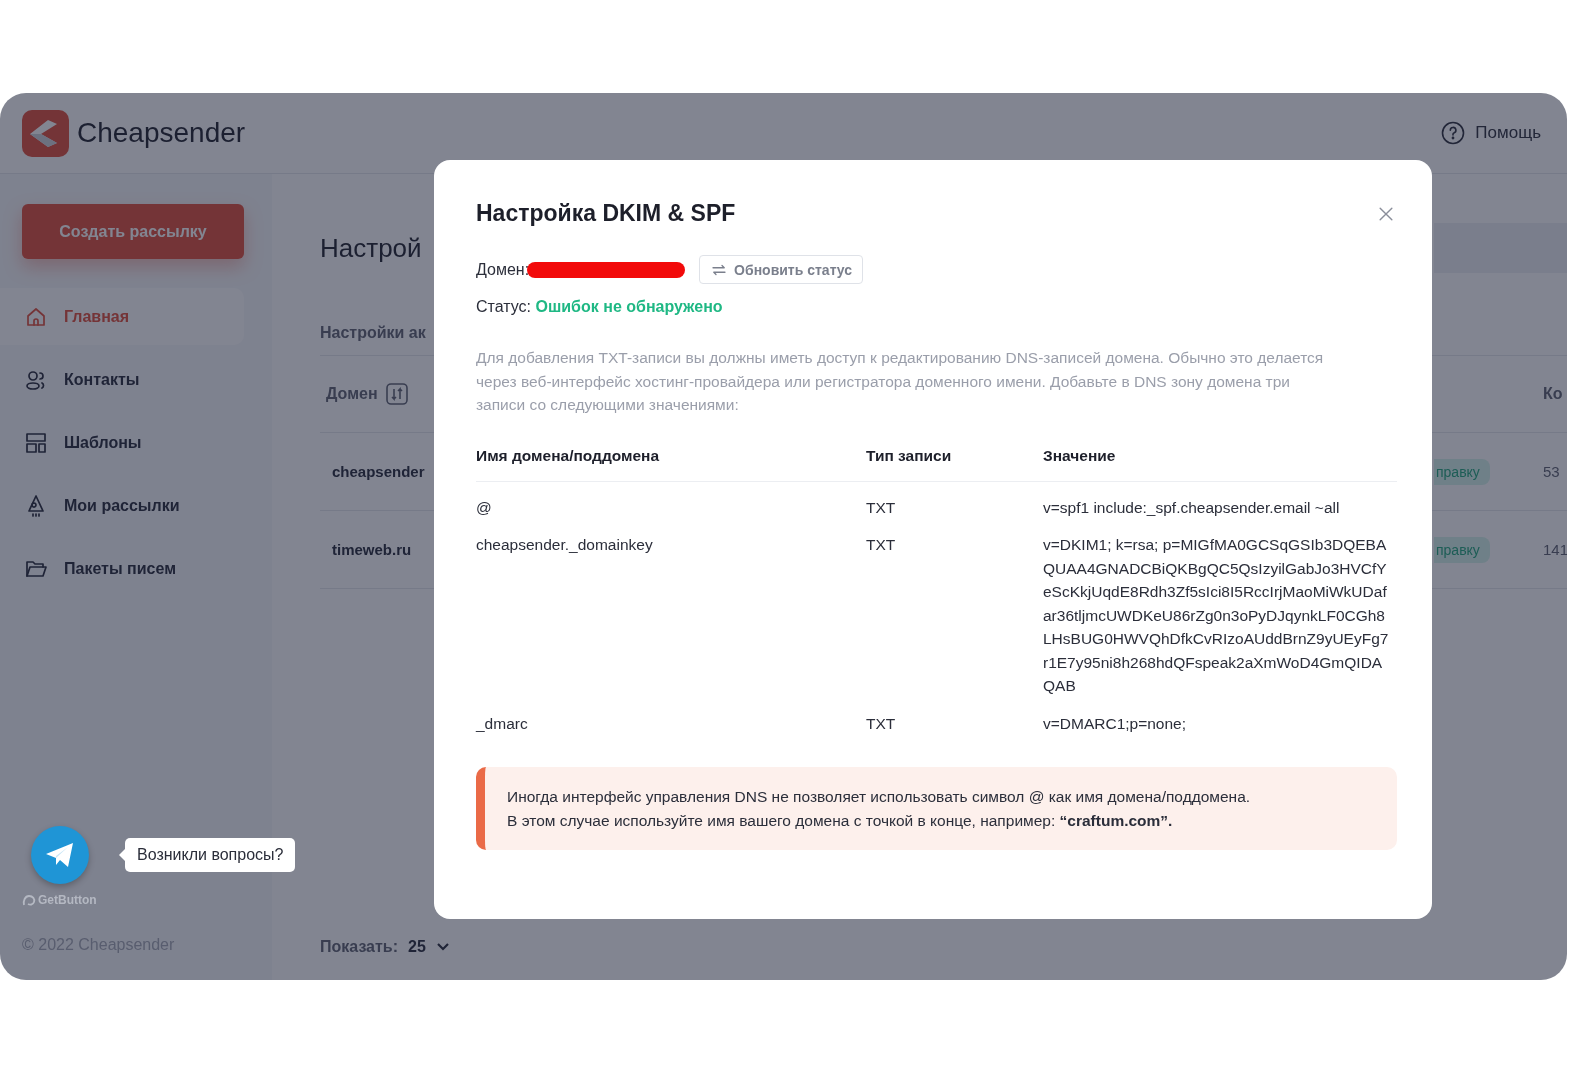  What do you see at coordinates (1192, 507) in the screenshot?
I see `table-cell-text: v=spf1 include:_spf.cheapsender.email ~all` at bounding box center [1192, 507].